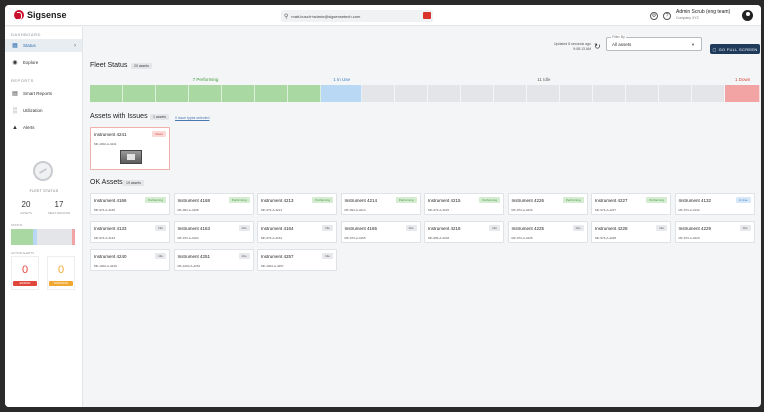 The image size is (764, 412). Describe the element at coordinates (194, 228) in the screenshot. I see `asset-name: Instrument 4163` at that location.